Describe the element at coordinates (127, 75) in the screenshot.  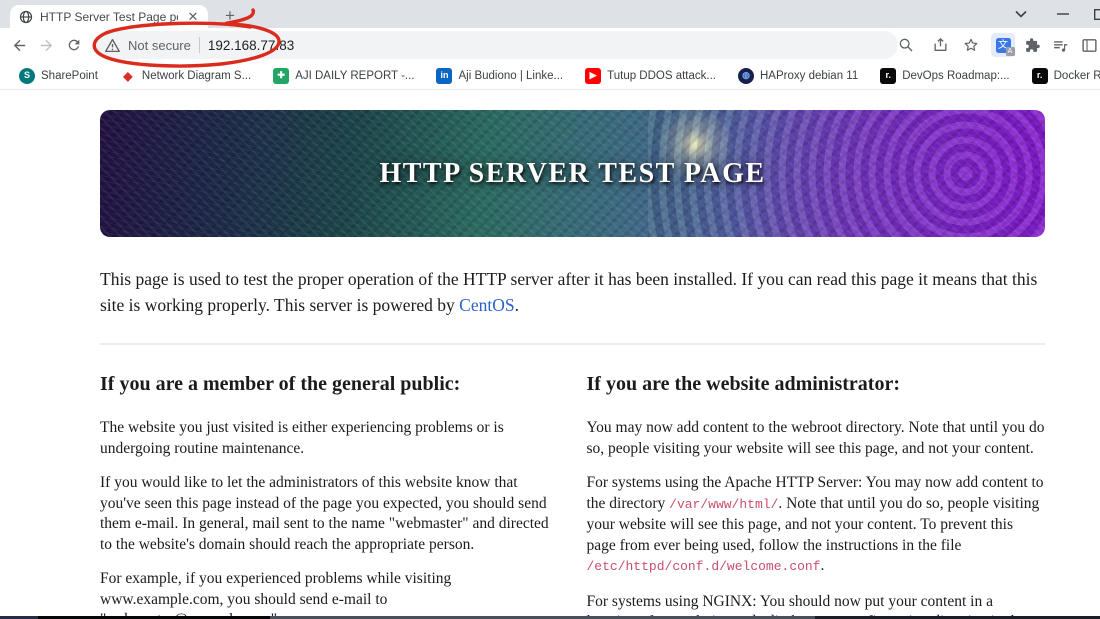
I see `network-diagram-icon: ◆` at that location.